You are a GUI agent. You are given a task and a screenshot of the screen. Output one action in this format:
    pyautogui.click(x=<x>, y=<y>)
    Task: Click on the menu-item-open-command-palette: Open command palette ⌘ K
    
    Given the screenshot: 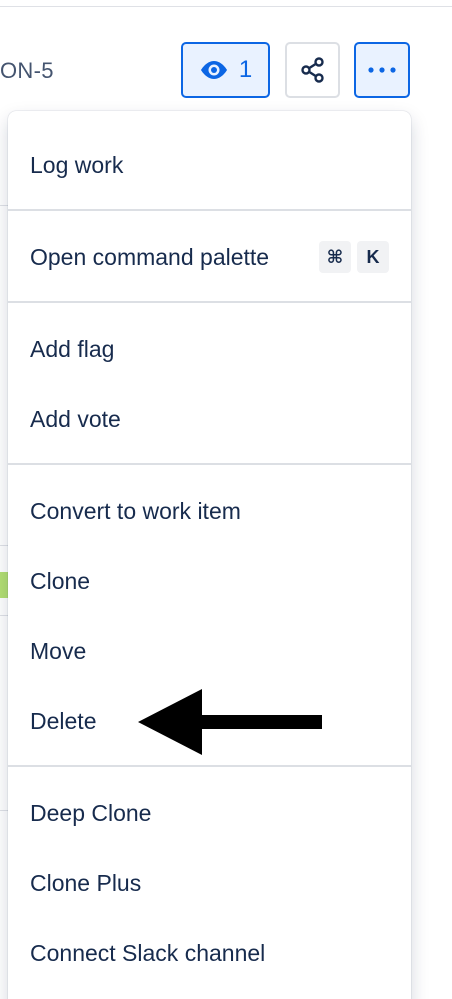 What is the action you would take?
    pyautogui.click(x=209, y=257)
    